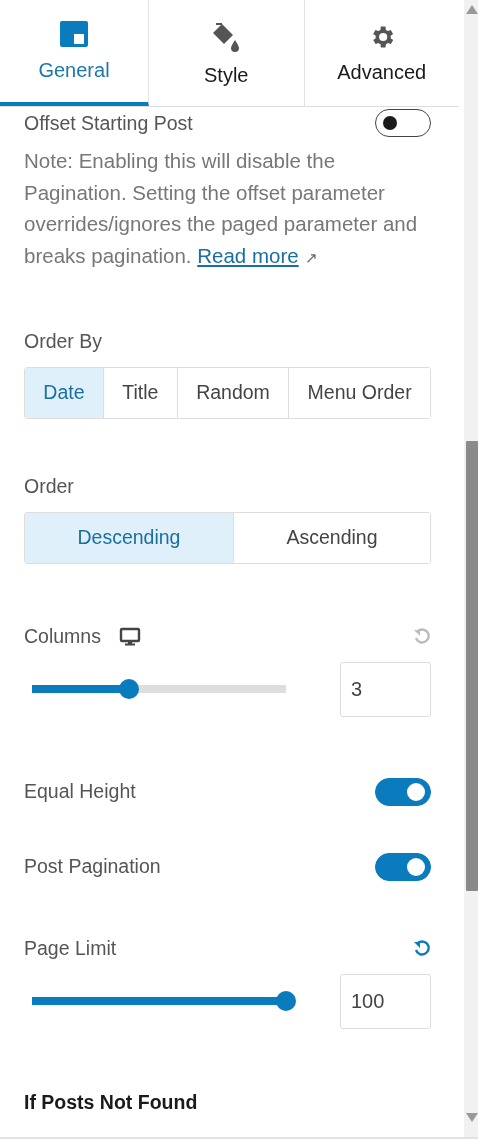  Describe the element at coordinates (80, 792) in the screenshot. I see `setting-label: Equal Height` at that location.